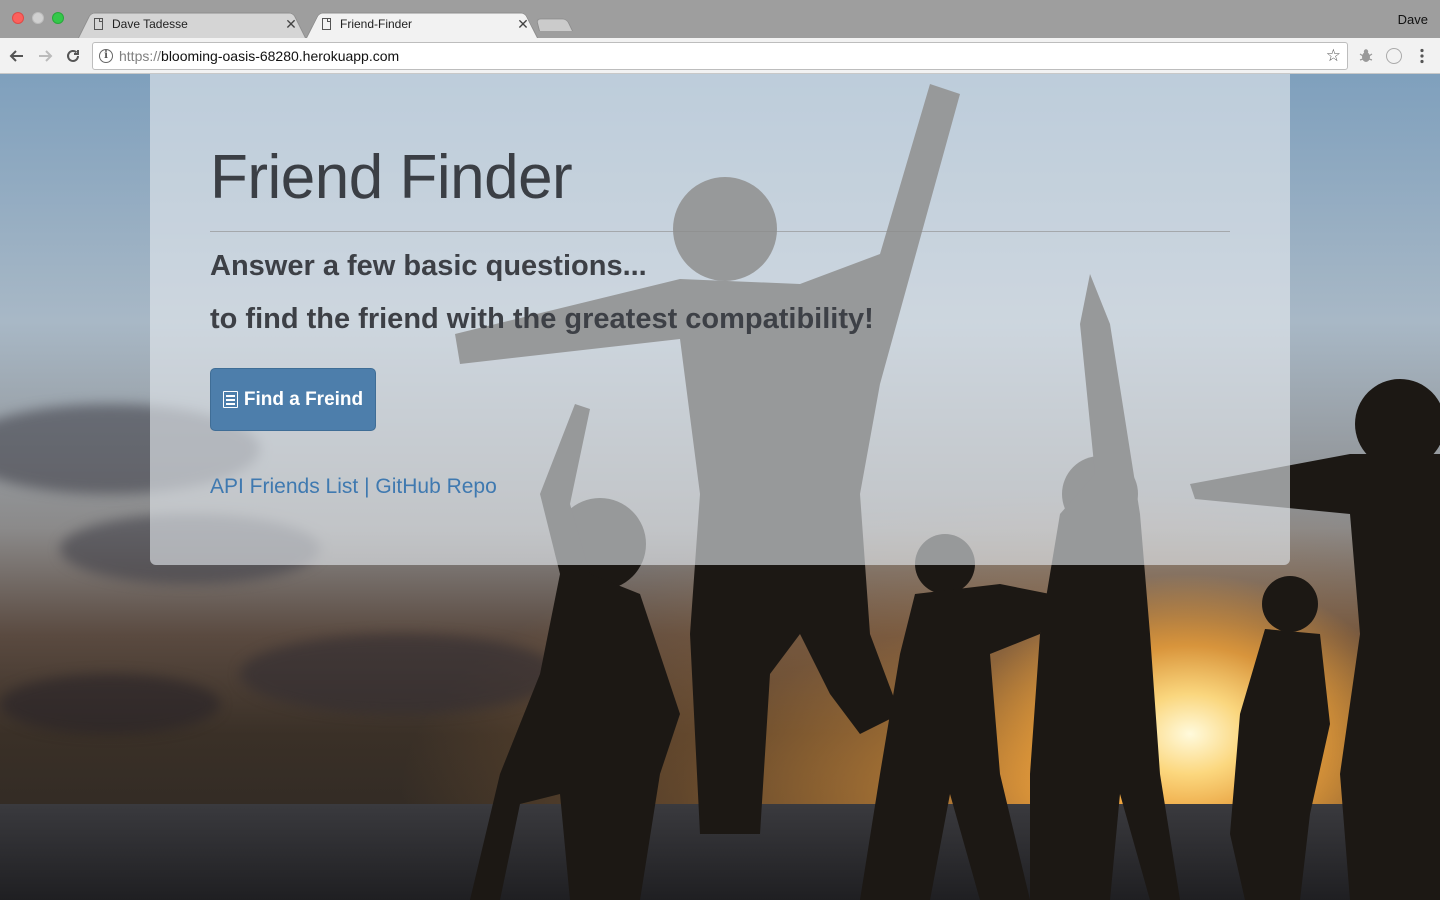  What do you see at coordinates (1394, 56) in the screenshot?
I see `circle-icon` at bounding box center [1394, 56].